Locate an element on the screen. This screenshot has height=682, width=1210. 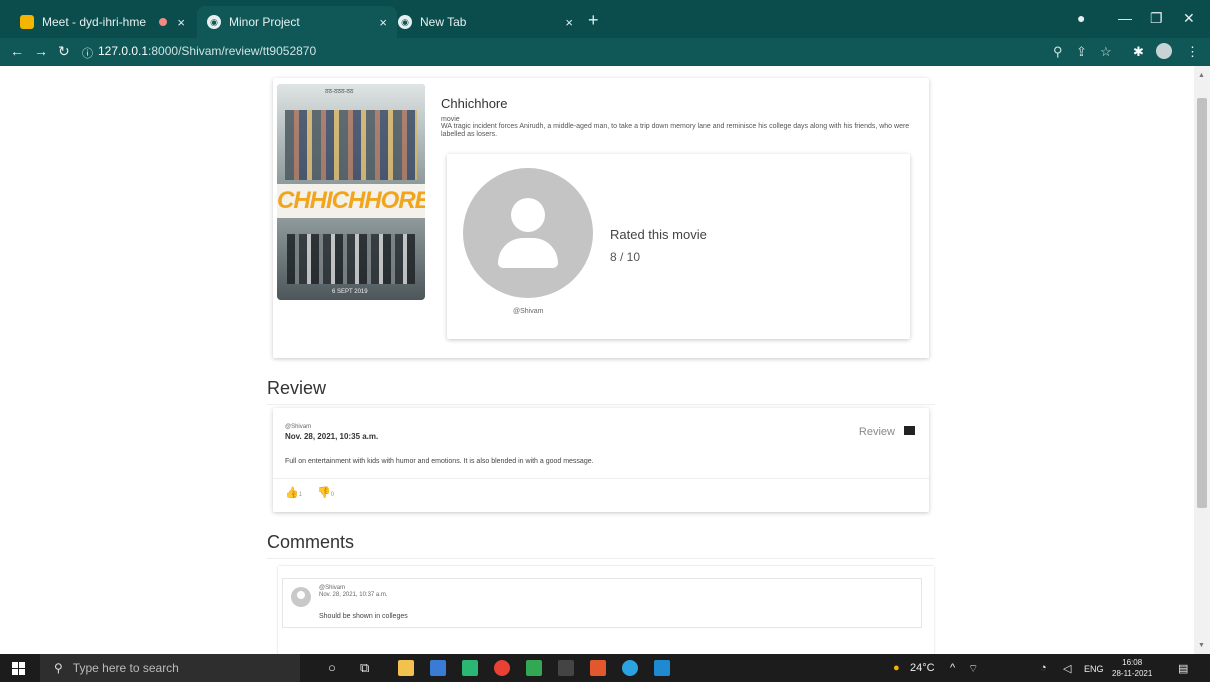
like-button: 👍1 is located at coordinates (293, 492).